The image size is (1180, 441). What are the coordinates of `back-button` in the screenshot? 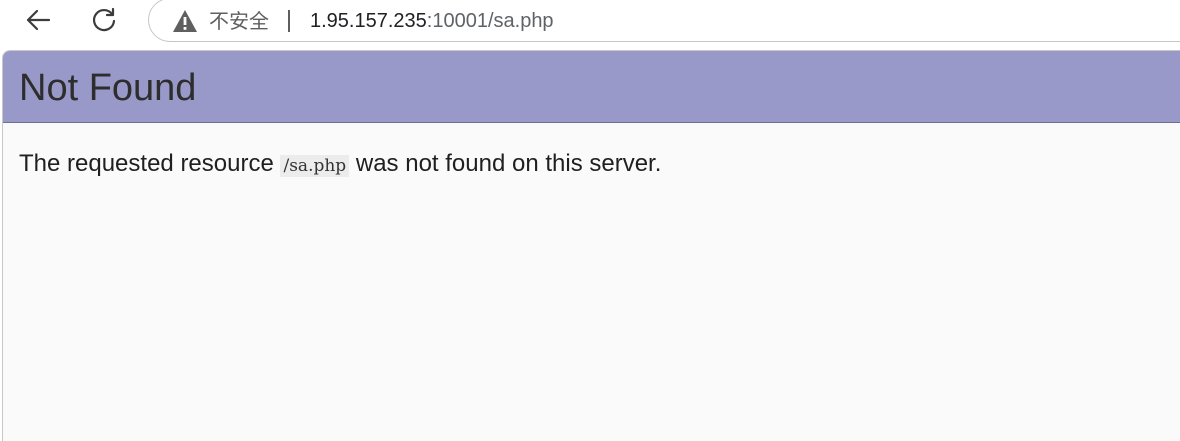 It's located at (38, 20).